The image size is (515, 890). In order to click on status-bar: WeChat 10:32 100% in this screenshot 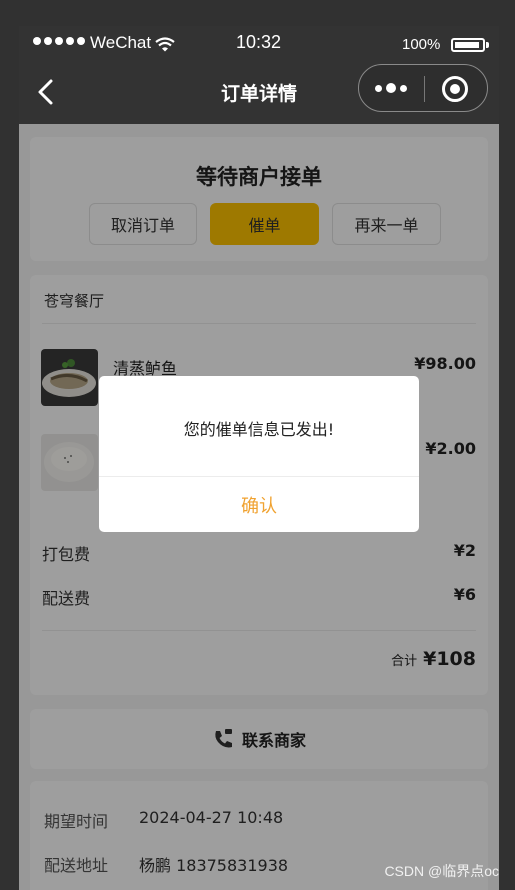, I will do `click(259, 44)`.